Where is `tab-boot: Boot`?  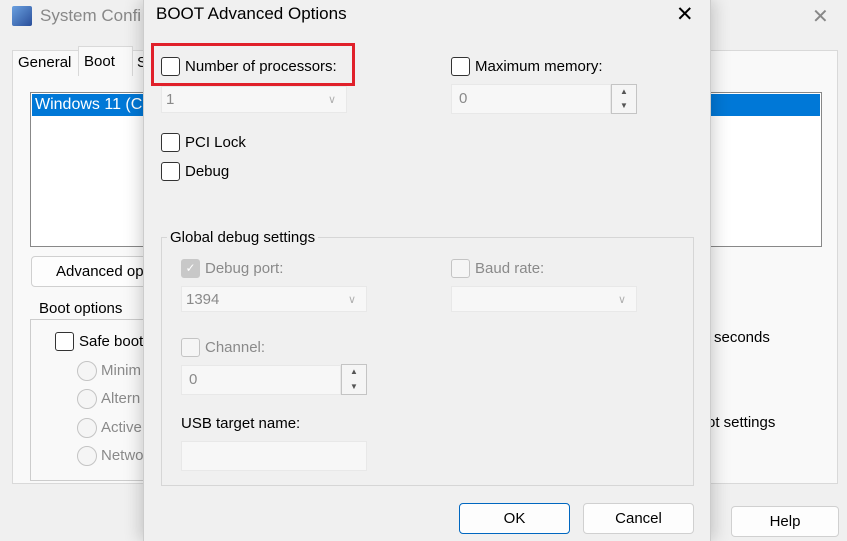 tab-boot: Boot is located at coordinates (105, 61).